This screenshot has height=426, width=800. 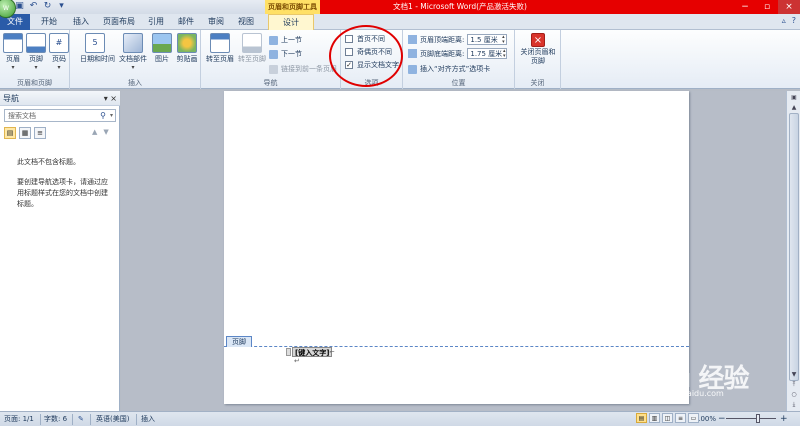 I want to click on view-buttons: ▤ ▥ ◫ ≡ ▭, so click(x=667, y=418).